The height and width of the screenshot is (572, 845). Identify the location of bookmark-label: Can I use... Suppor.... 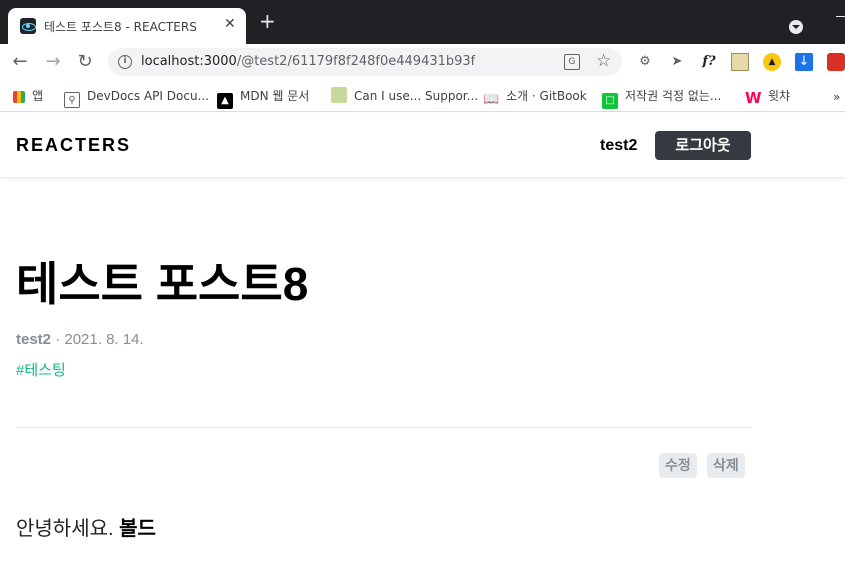
(416, 96).